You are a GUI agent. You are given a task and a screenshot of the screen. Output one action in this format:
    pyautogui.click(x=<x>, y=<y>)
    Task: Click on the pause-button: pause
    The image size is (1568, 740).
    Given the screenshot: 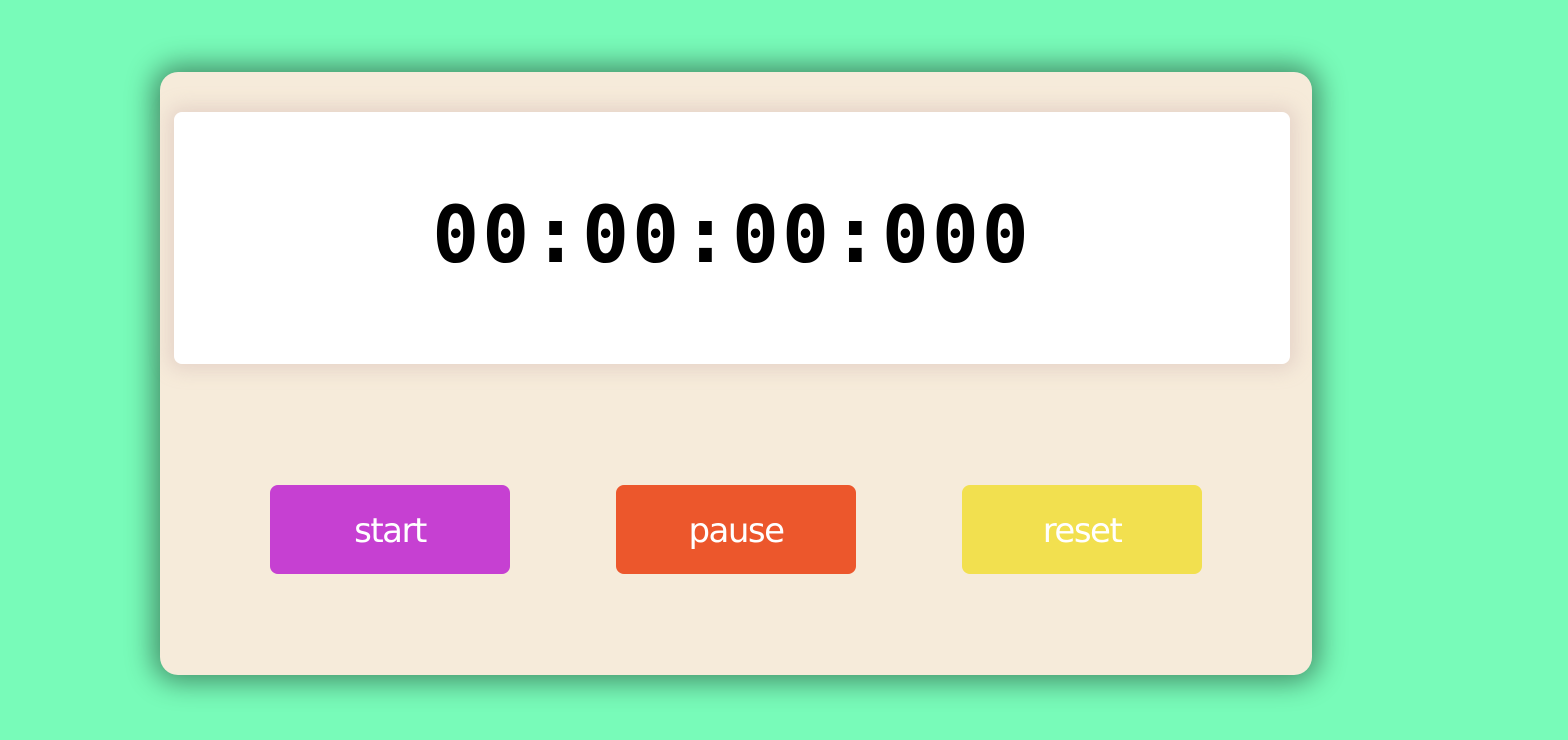 What is the action you would take?
    pyautogui.click(x=736, y=529)
    